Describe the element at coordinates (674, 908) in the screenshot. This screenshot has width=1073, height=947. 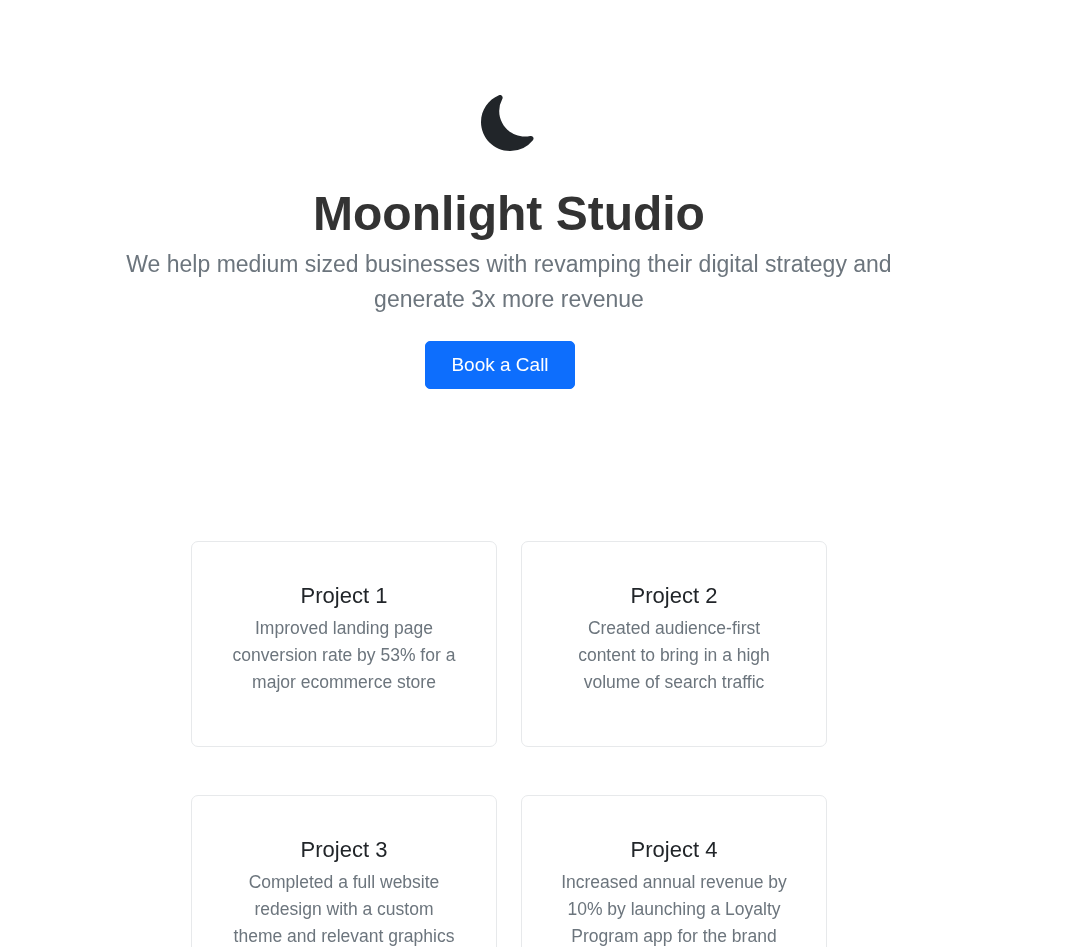
I see `project-description: Increased annual revenue by 10% by launching a Loyalty Program app for the brand` at that location.